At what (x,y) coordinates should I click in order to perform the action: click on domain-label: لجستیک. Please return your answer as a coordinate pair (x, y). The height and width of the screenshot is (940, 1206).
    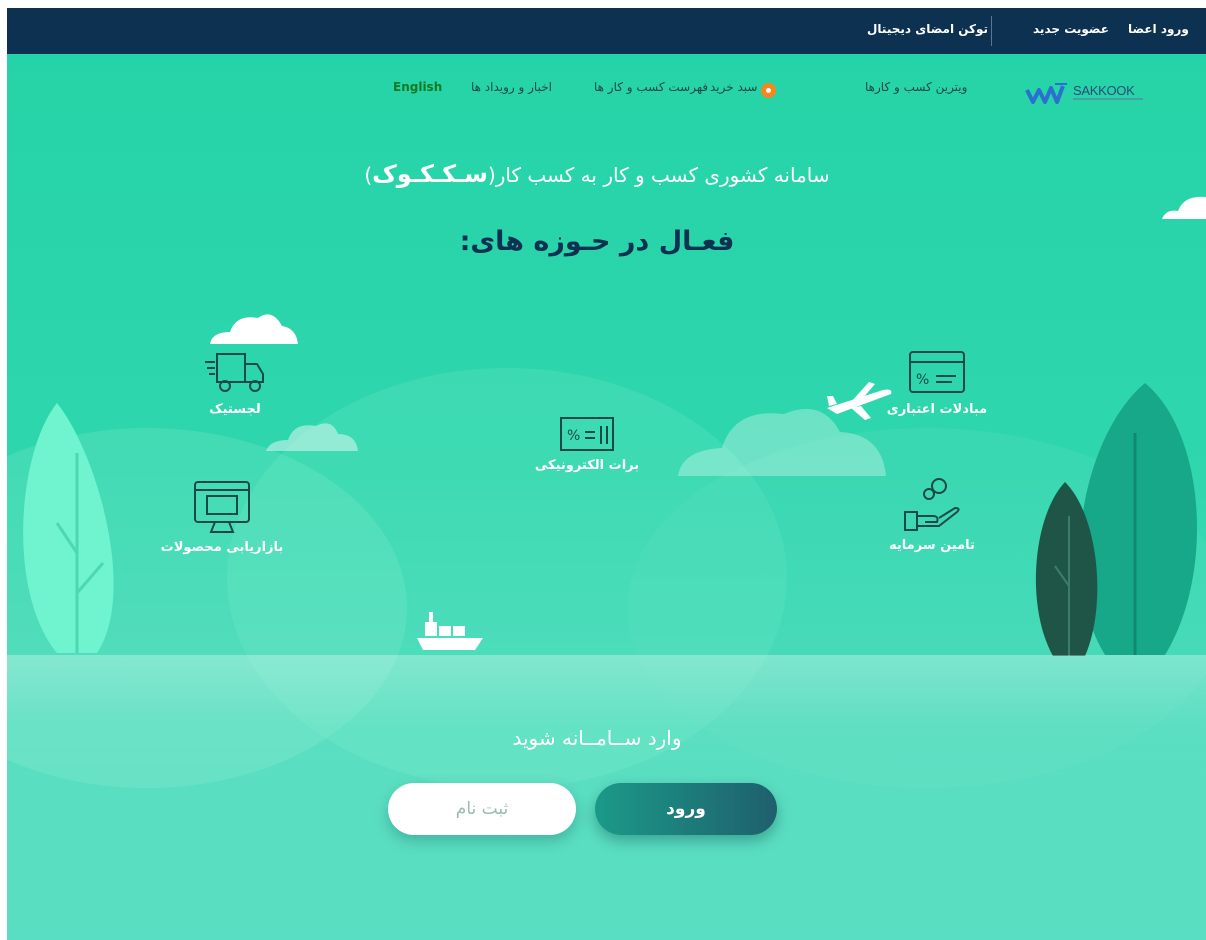
    Looking at the image, I should click on (235, 409).